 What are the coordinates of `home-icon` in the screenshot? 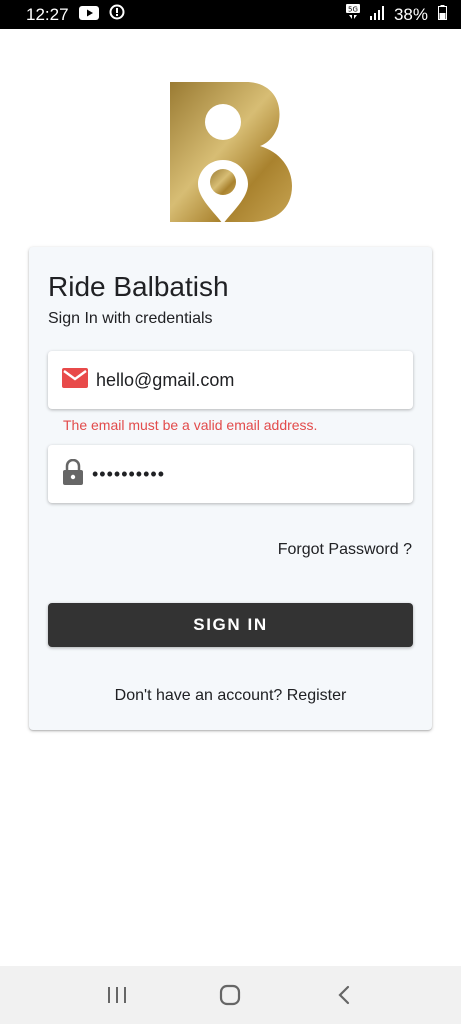 It's located at (230, 995).